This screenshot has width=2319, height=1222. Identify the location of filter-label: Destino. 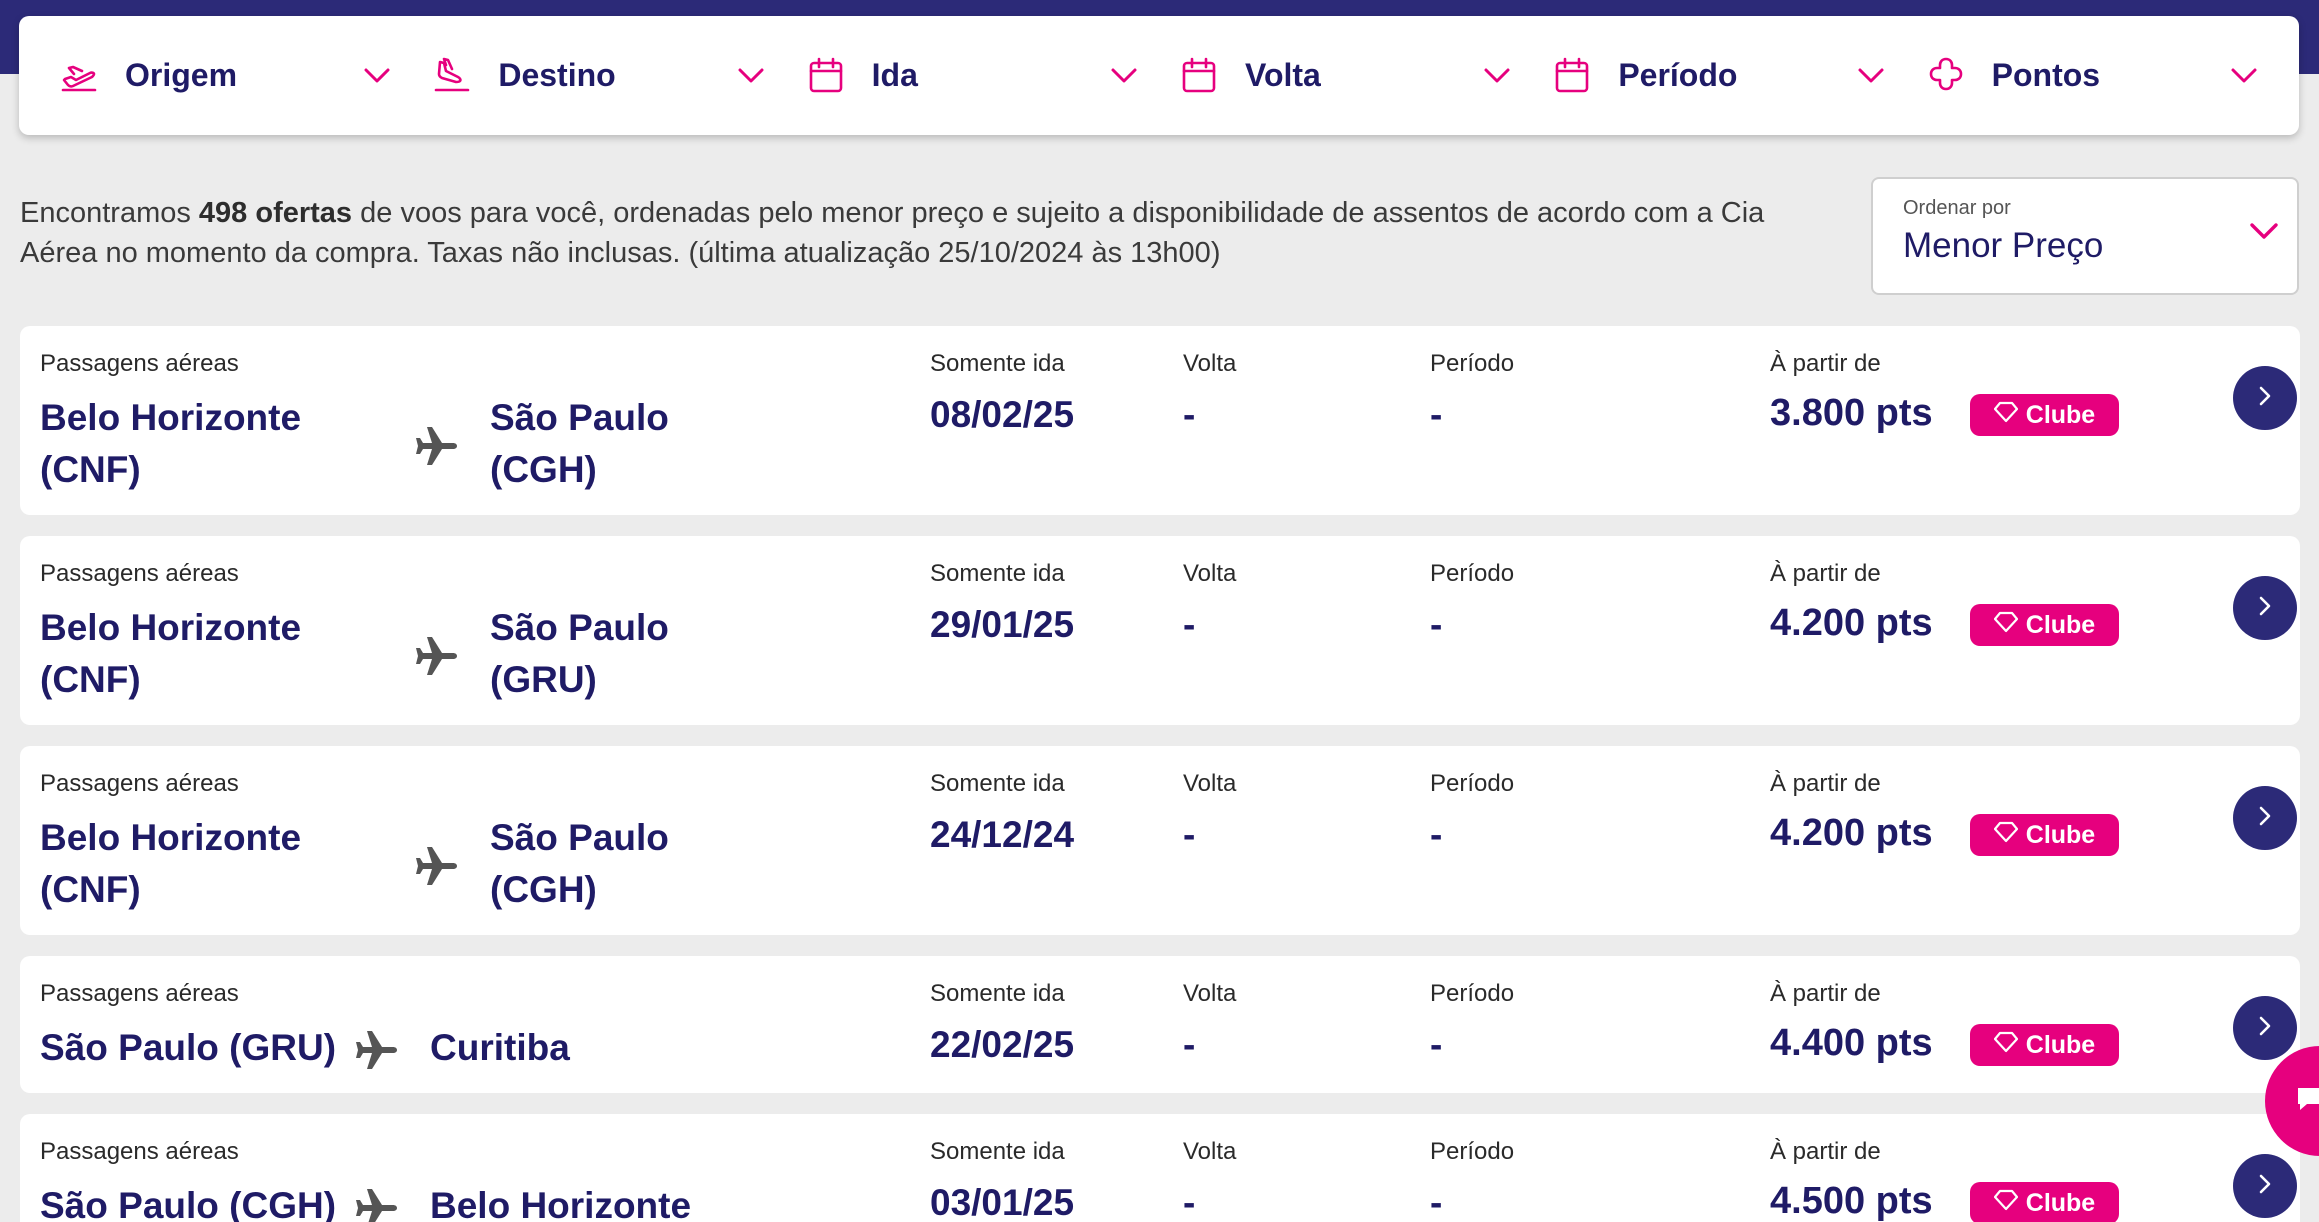
(557, 75).